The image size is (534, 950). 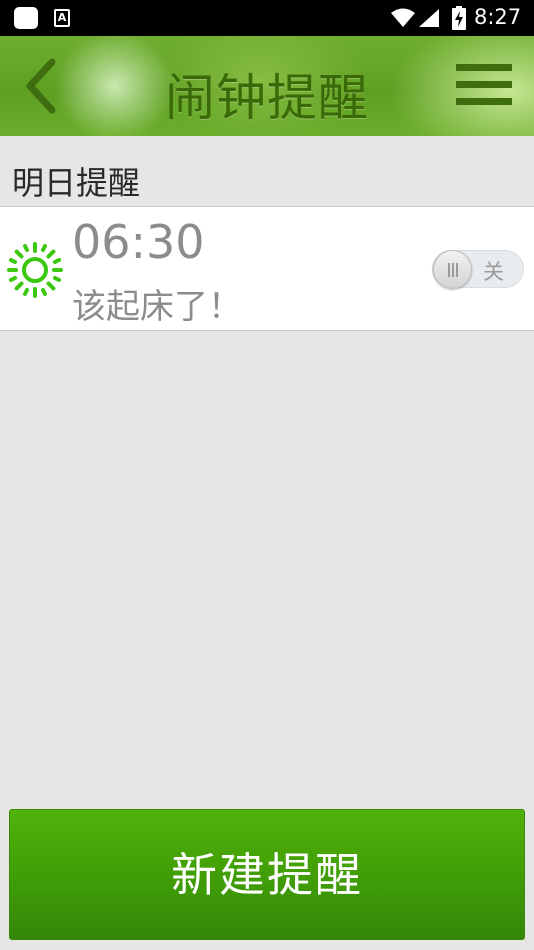 I want to click on new-reminder-button: 新建提醒, so click(x=267, y=874).